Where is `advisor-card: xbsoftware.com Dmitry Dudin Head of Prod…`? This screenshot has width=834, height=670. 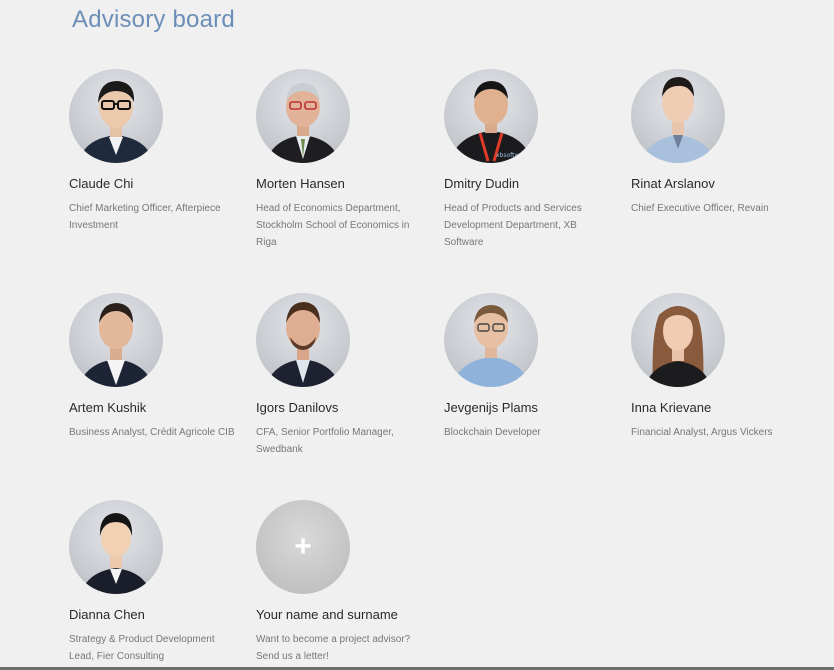
advisor-card: xbsoftware.com Dmitry Dudin Head of Prod… is located at coordinates (529, 160).